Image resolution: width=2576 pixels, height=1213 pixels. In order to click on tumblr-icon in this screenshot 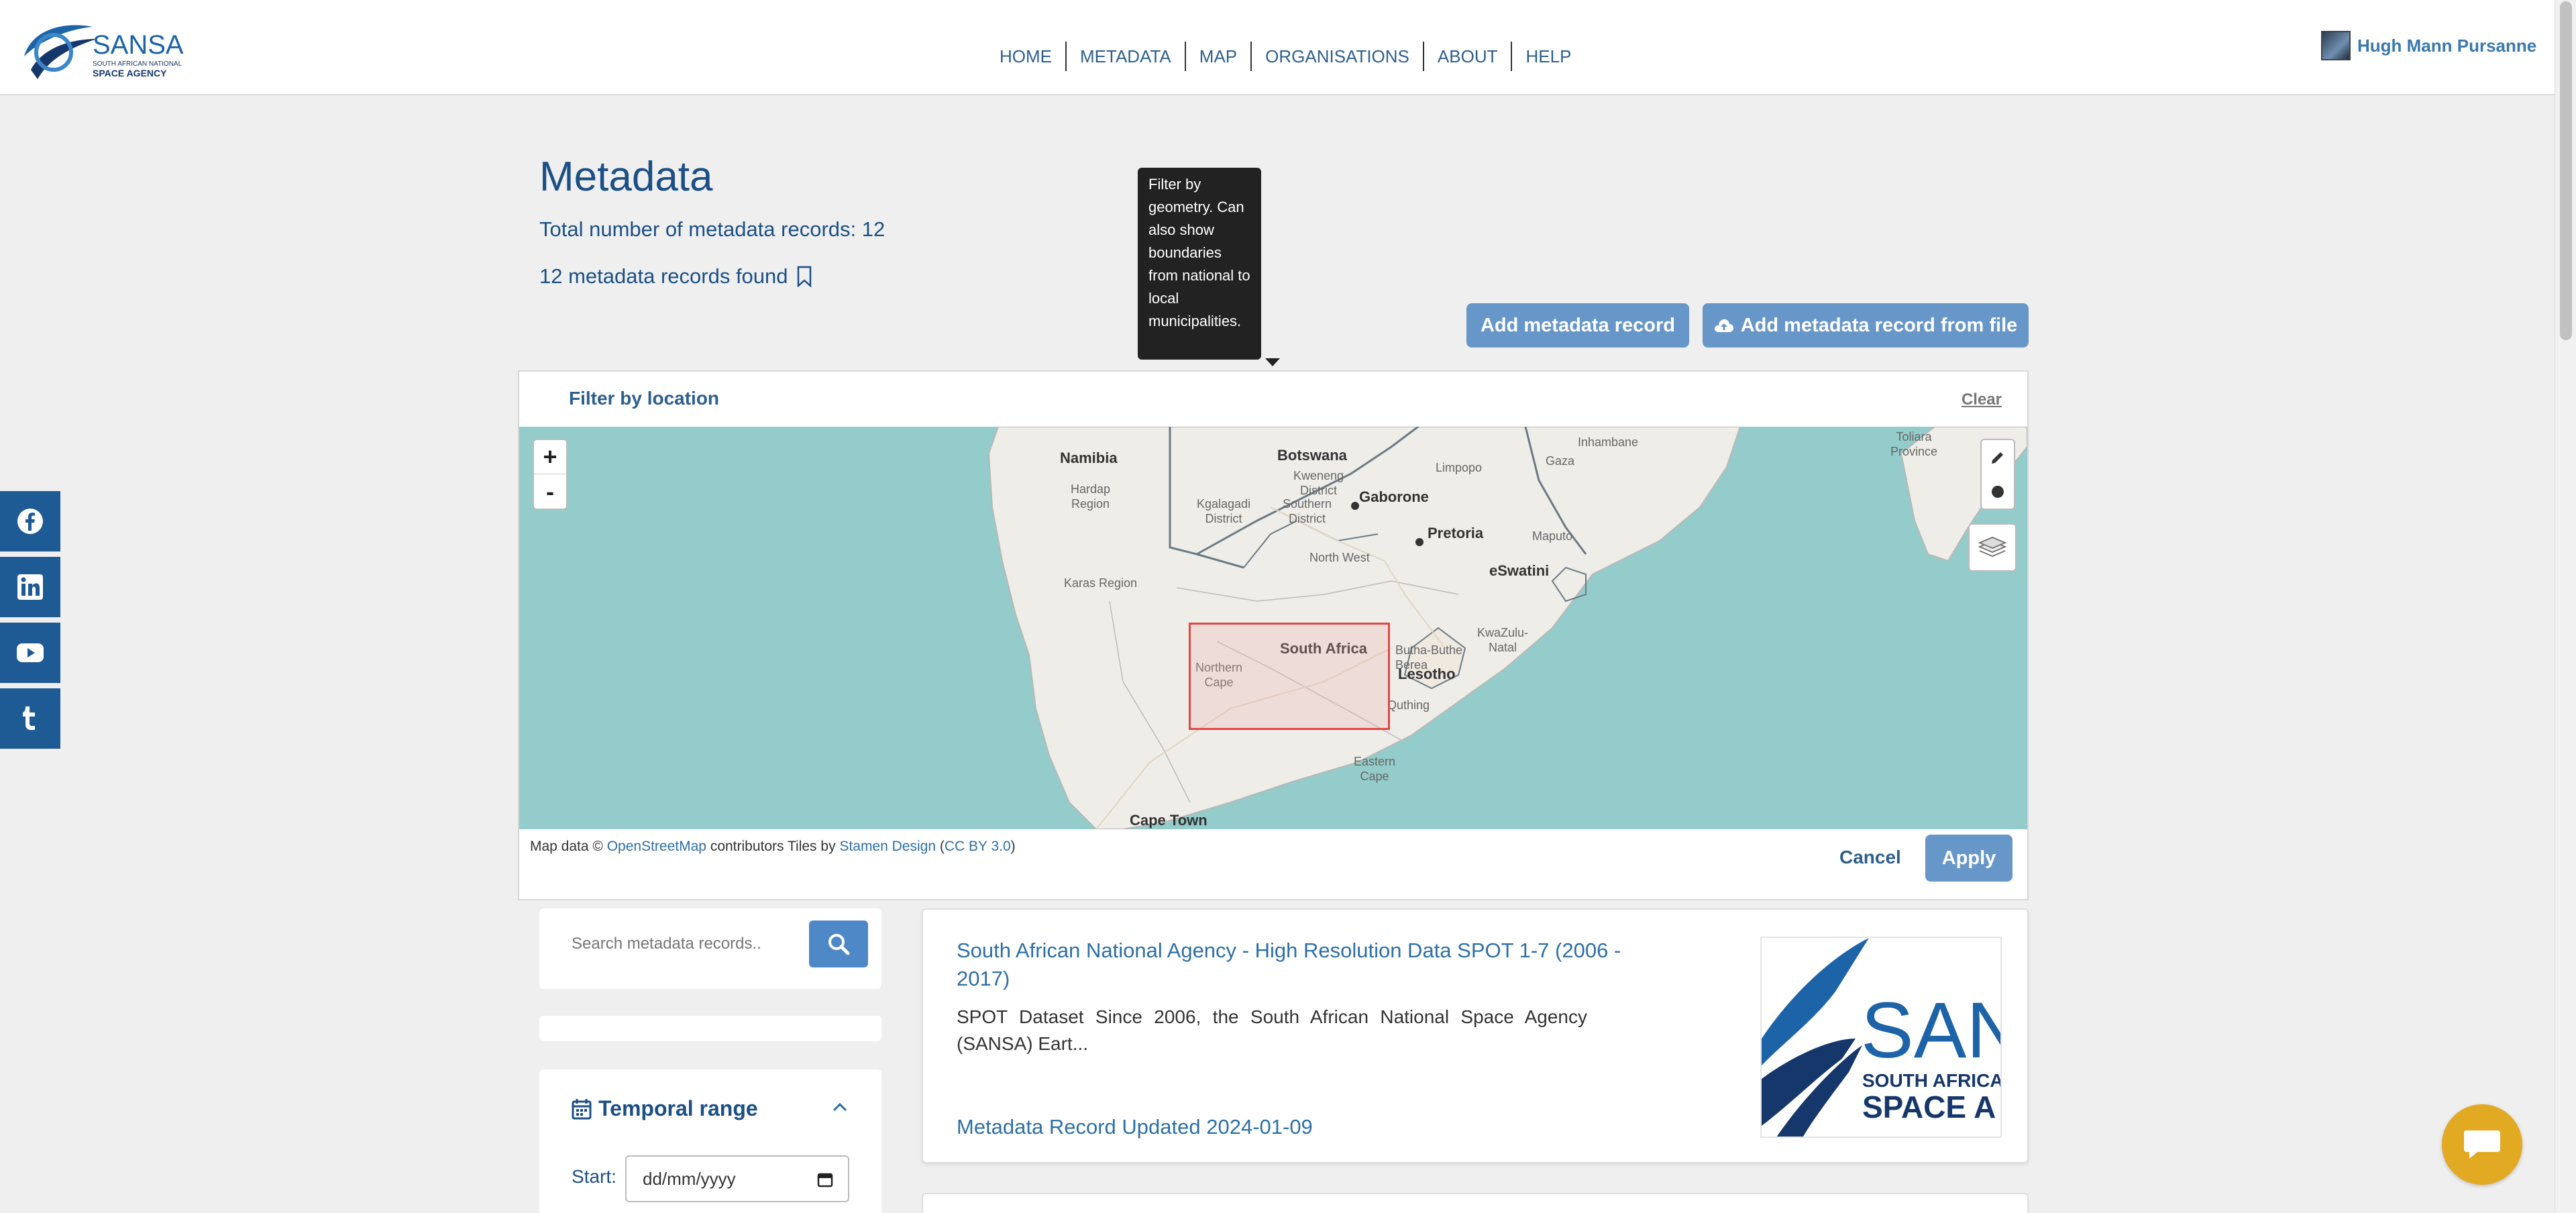, I will do `click(29, 718)`.